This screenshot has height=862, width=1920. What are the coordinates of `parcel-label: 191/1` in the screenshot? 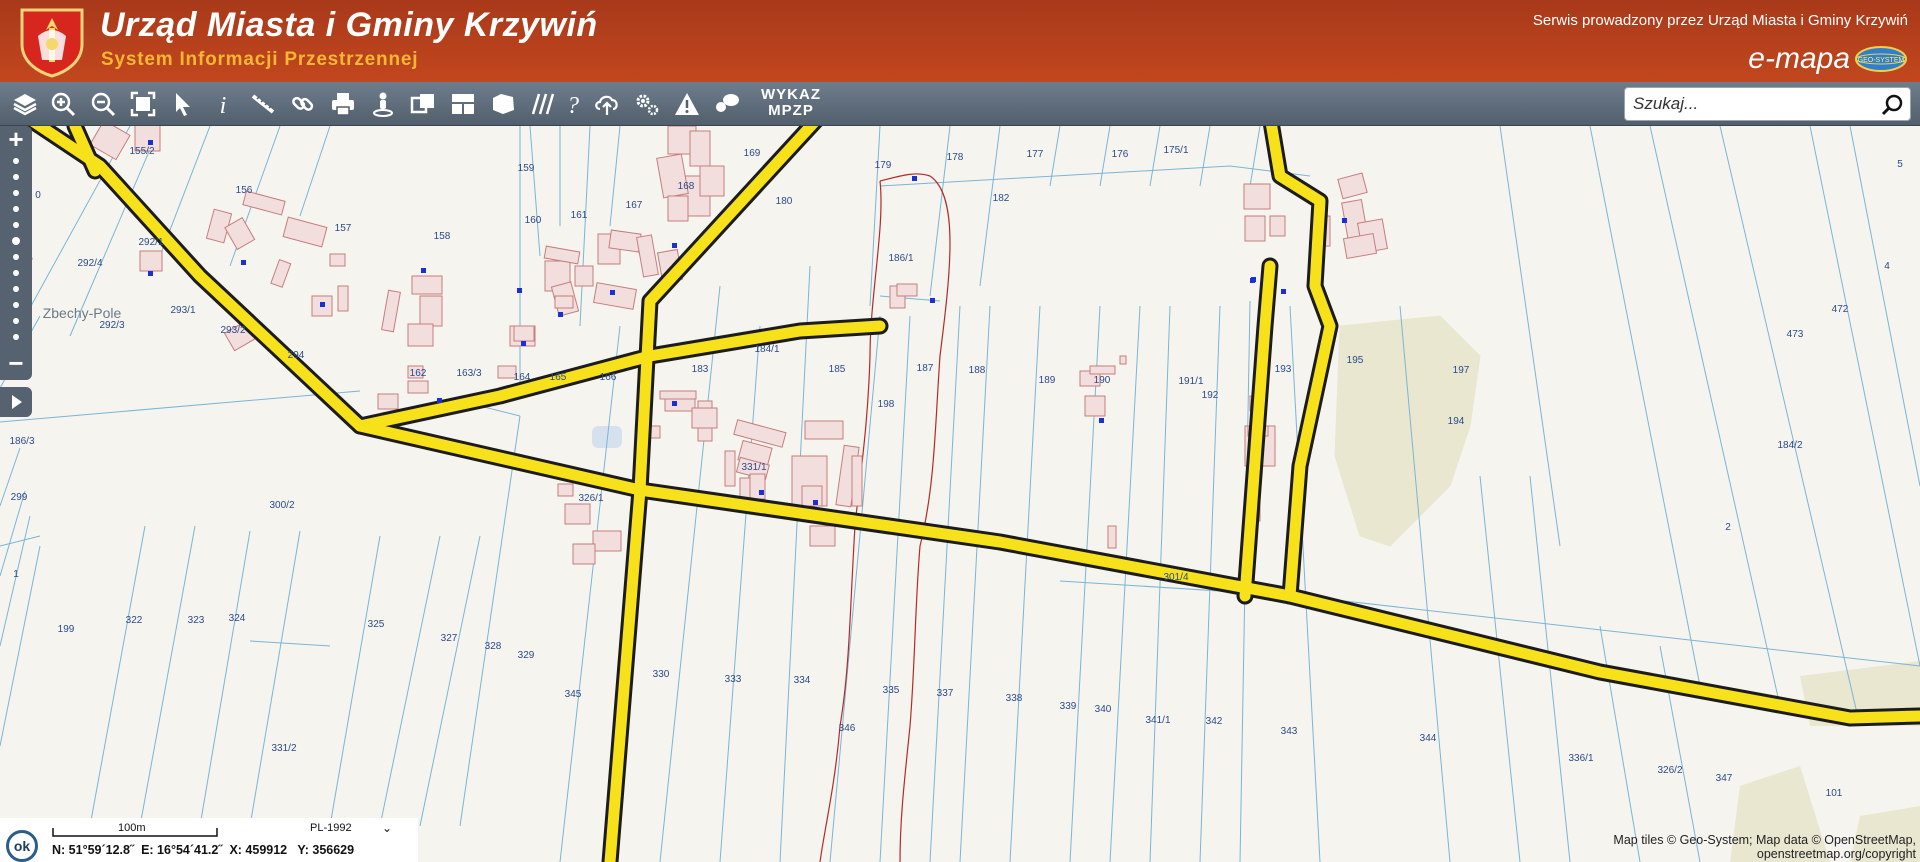 It's located at (1190, 381).